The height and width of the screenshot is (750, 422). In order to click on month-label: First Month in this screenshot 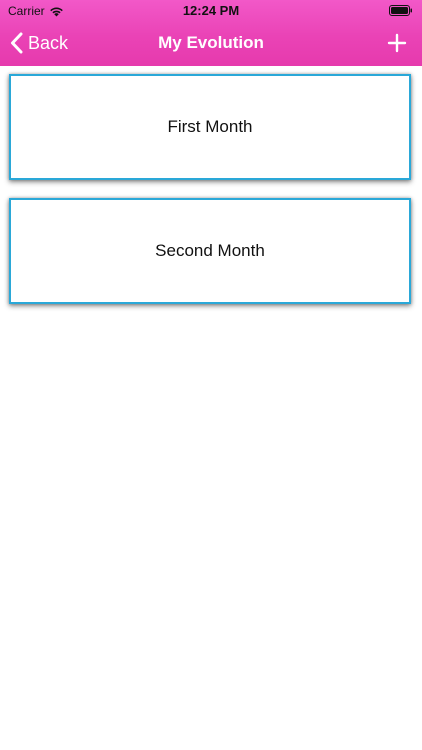, I will do `click(210, 126)`.